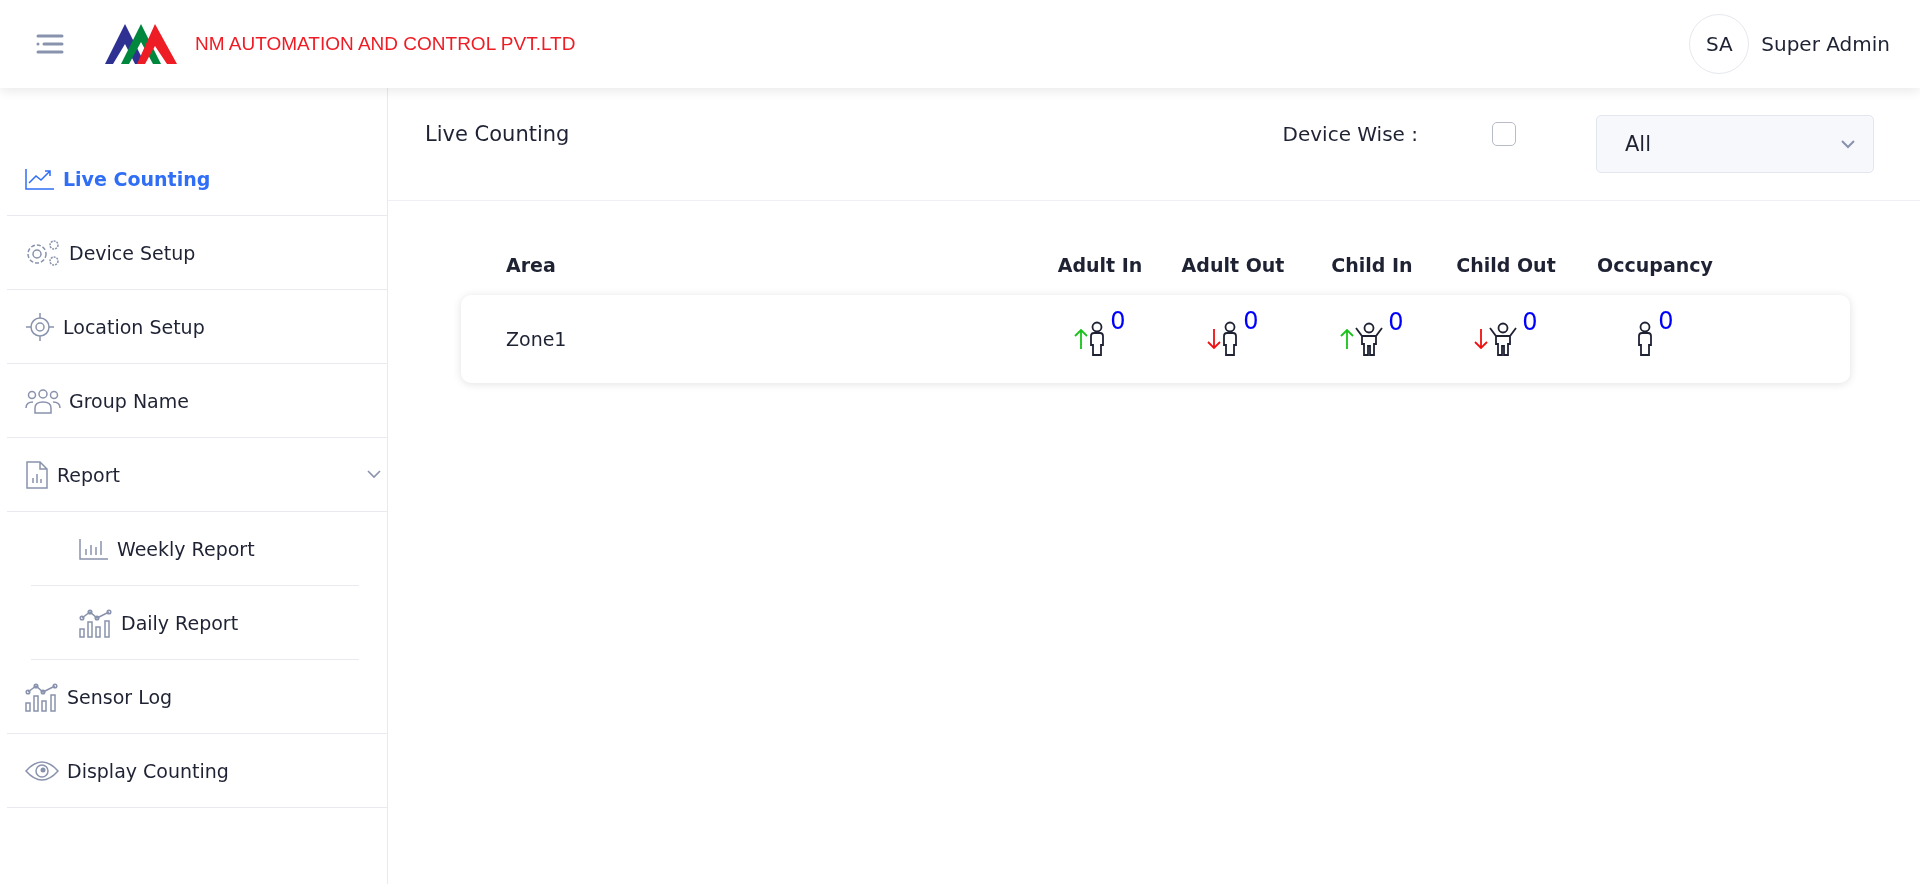 The image size is (1920, 884). I want to click on company-name: NM AUTOMATION AND CONTROL PVT.LTD, so click(385, 44).